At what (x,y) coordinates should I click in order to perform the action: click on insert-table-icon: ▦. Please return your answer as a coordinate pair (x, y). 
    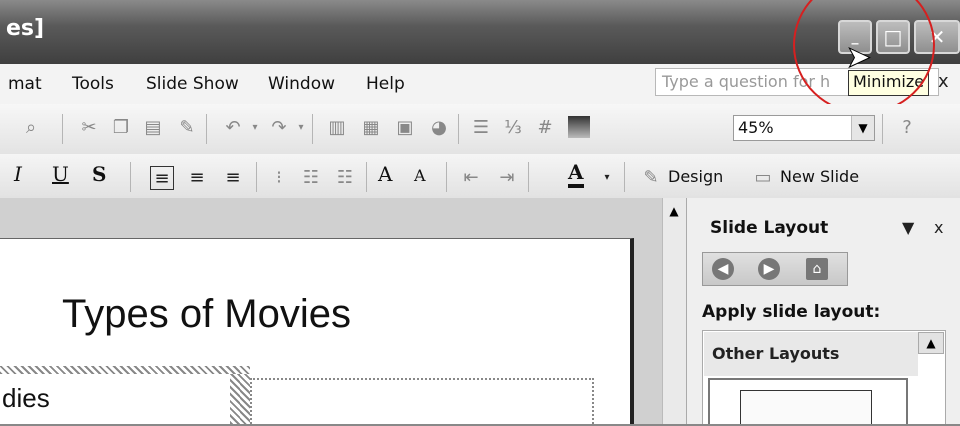
    Looking at the image, I should click on (371, 127).